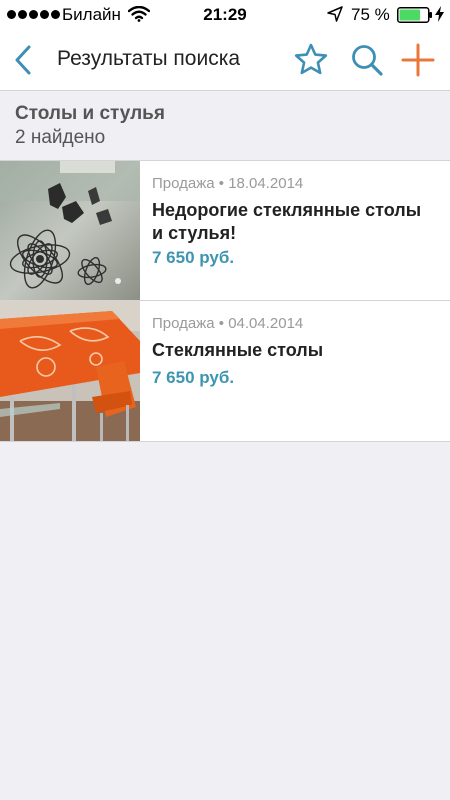 The image size is (450, 800). I want to click on listing-title: Недорогие стеклянные столы и стулья!, so click(287, 221).